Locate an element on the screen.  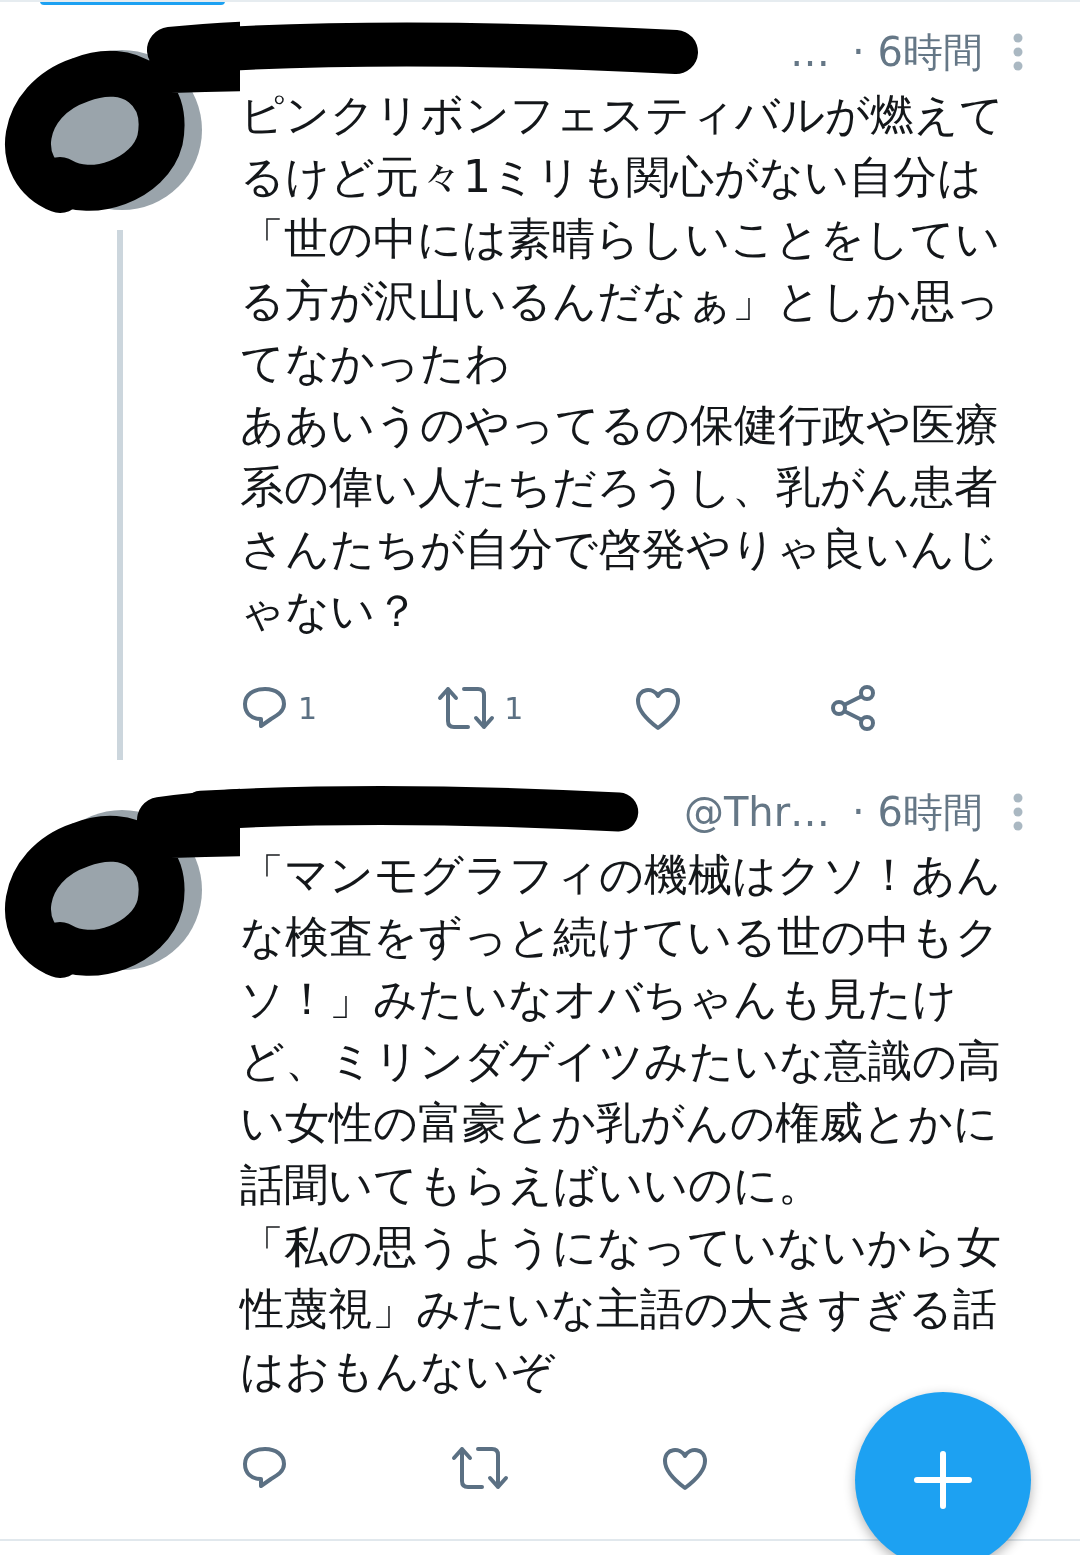
compose-button is located at coordinates (943, 1473).